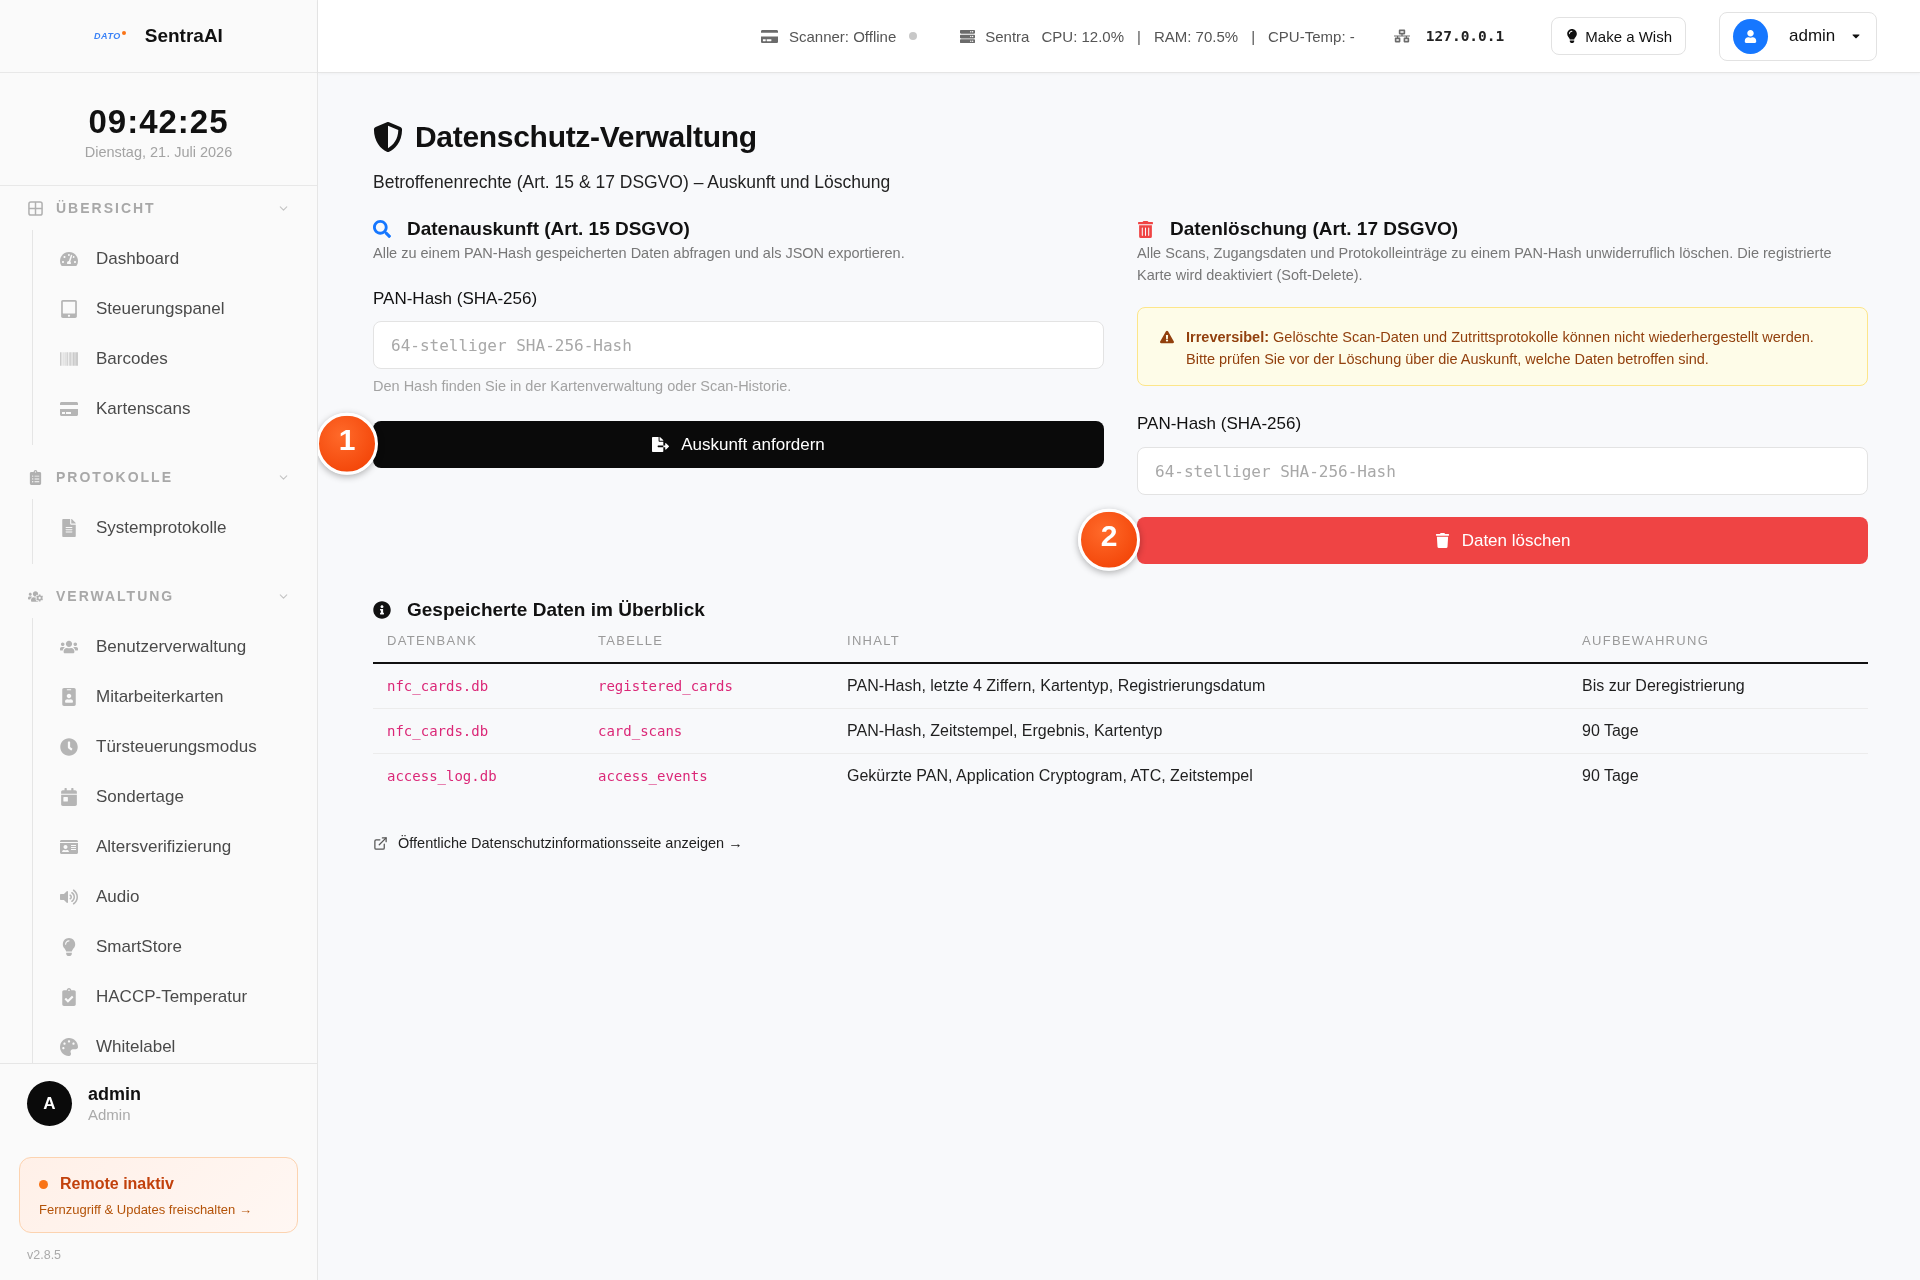 This screenshot has width=1920, height=1280. I want to click on nav-item: Benutzerverwaltung, so click(167, 647).